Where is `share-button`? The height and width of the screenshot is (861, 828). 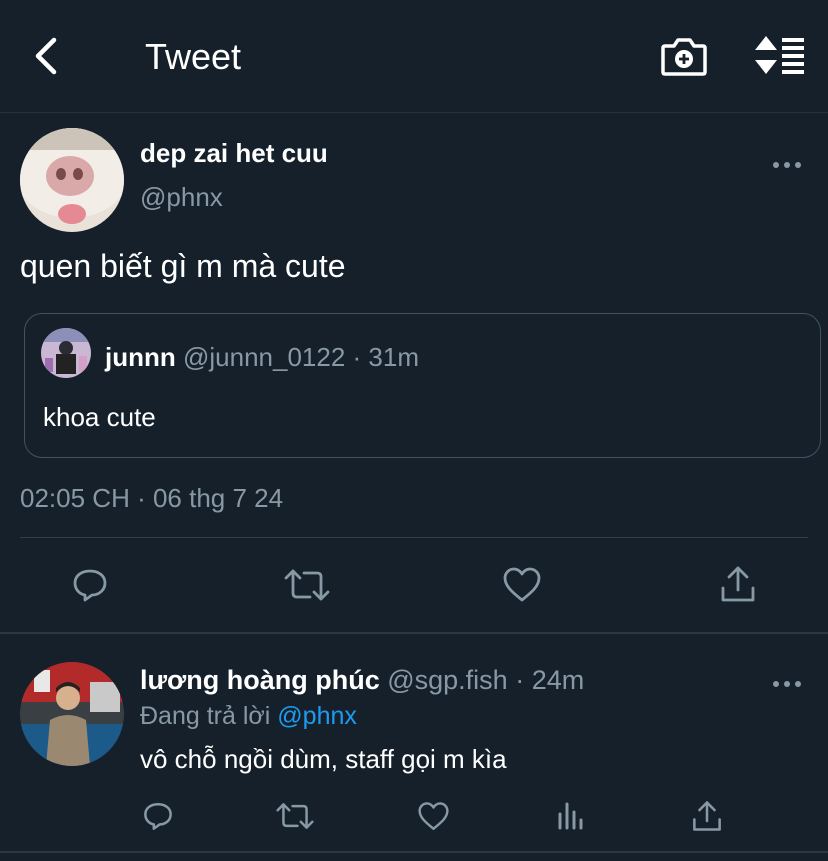 share-button is located at coordinates (738, 586).